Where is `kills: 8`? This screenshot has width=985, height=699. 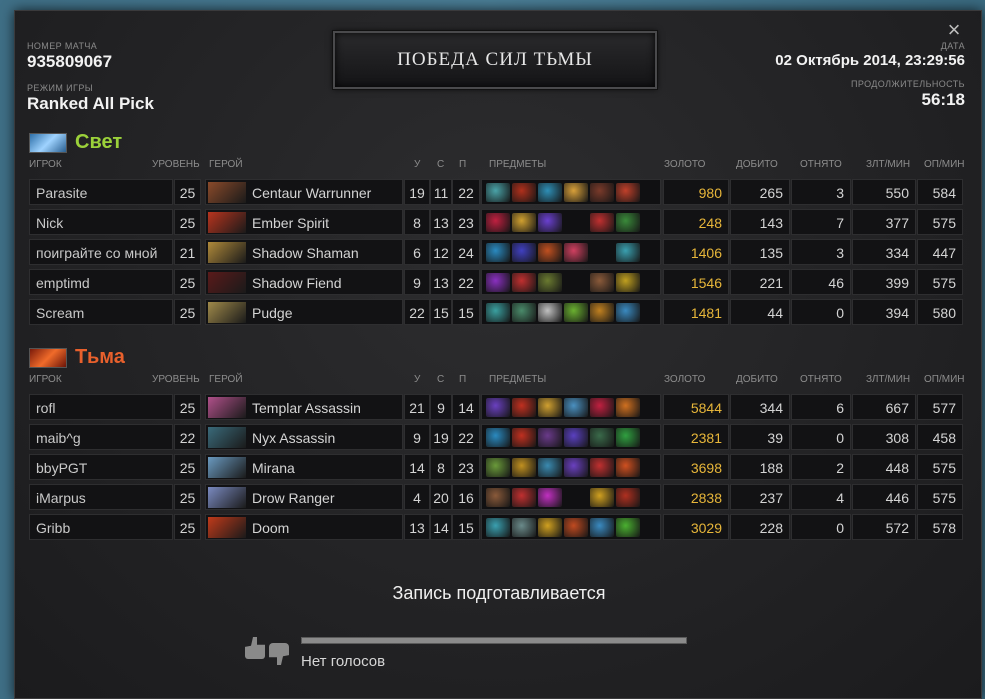 kills: 8 is located at coordinates (417, 222).